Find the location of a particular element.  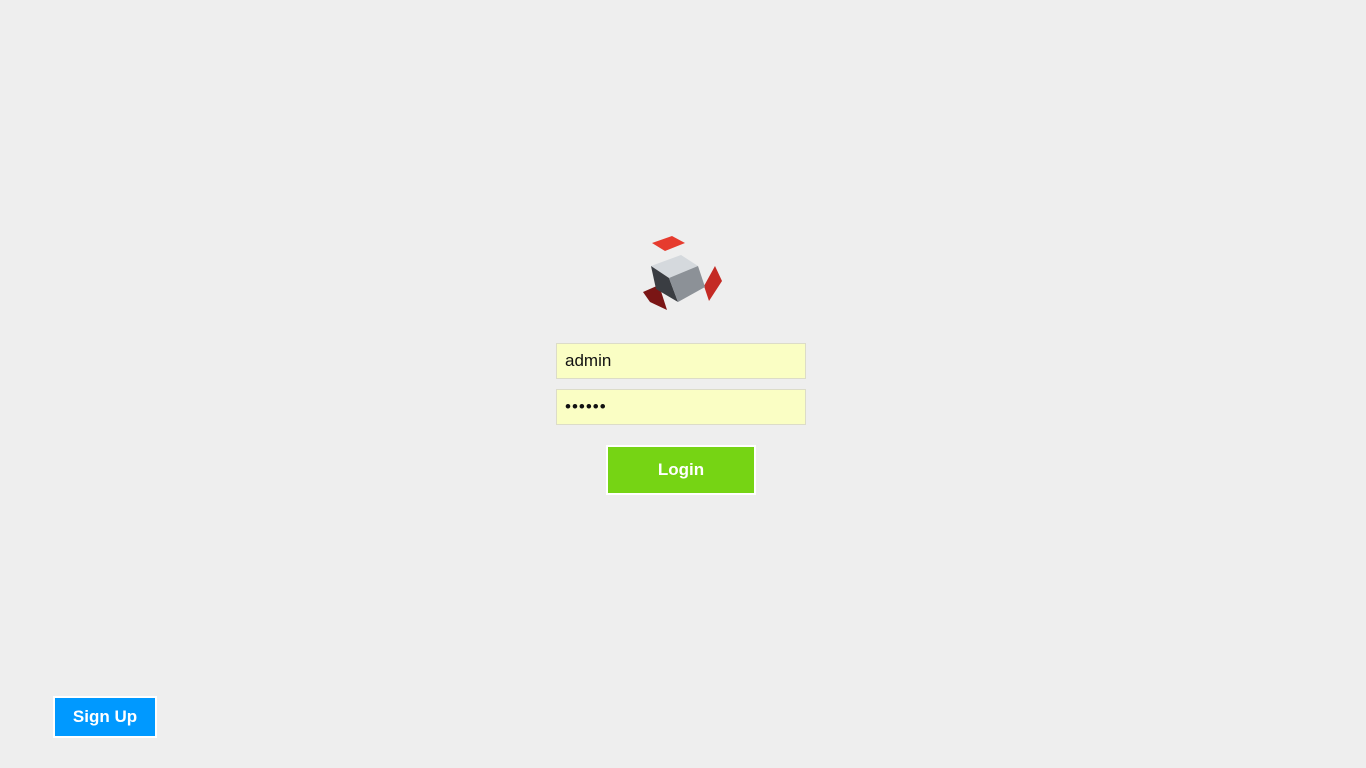

cube-logo-icon is located at coordinates (682, 273).